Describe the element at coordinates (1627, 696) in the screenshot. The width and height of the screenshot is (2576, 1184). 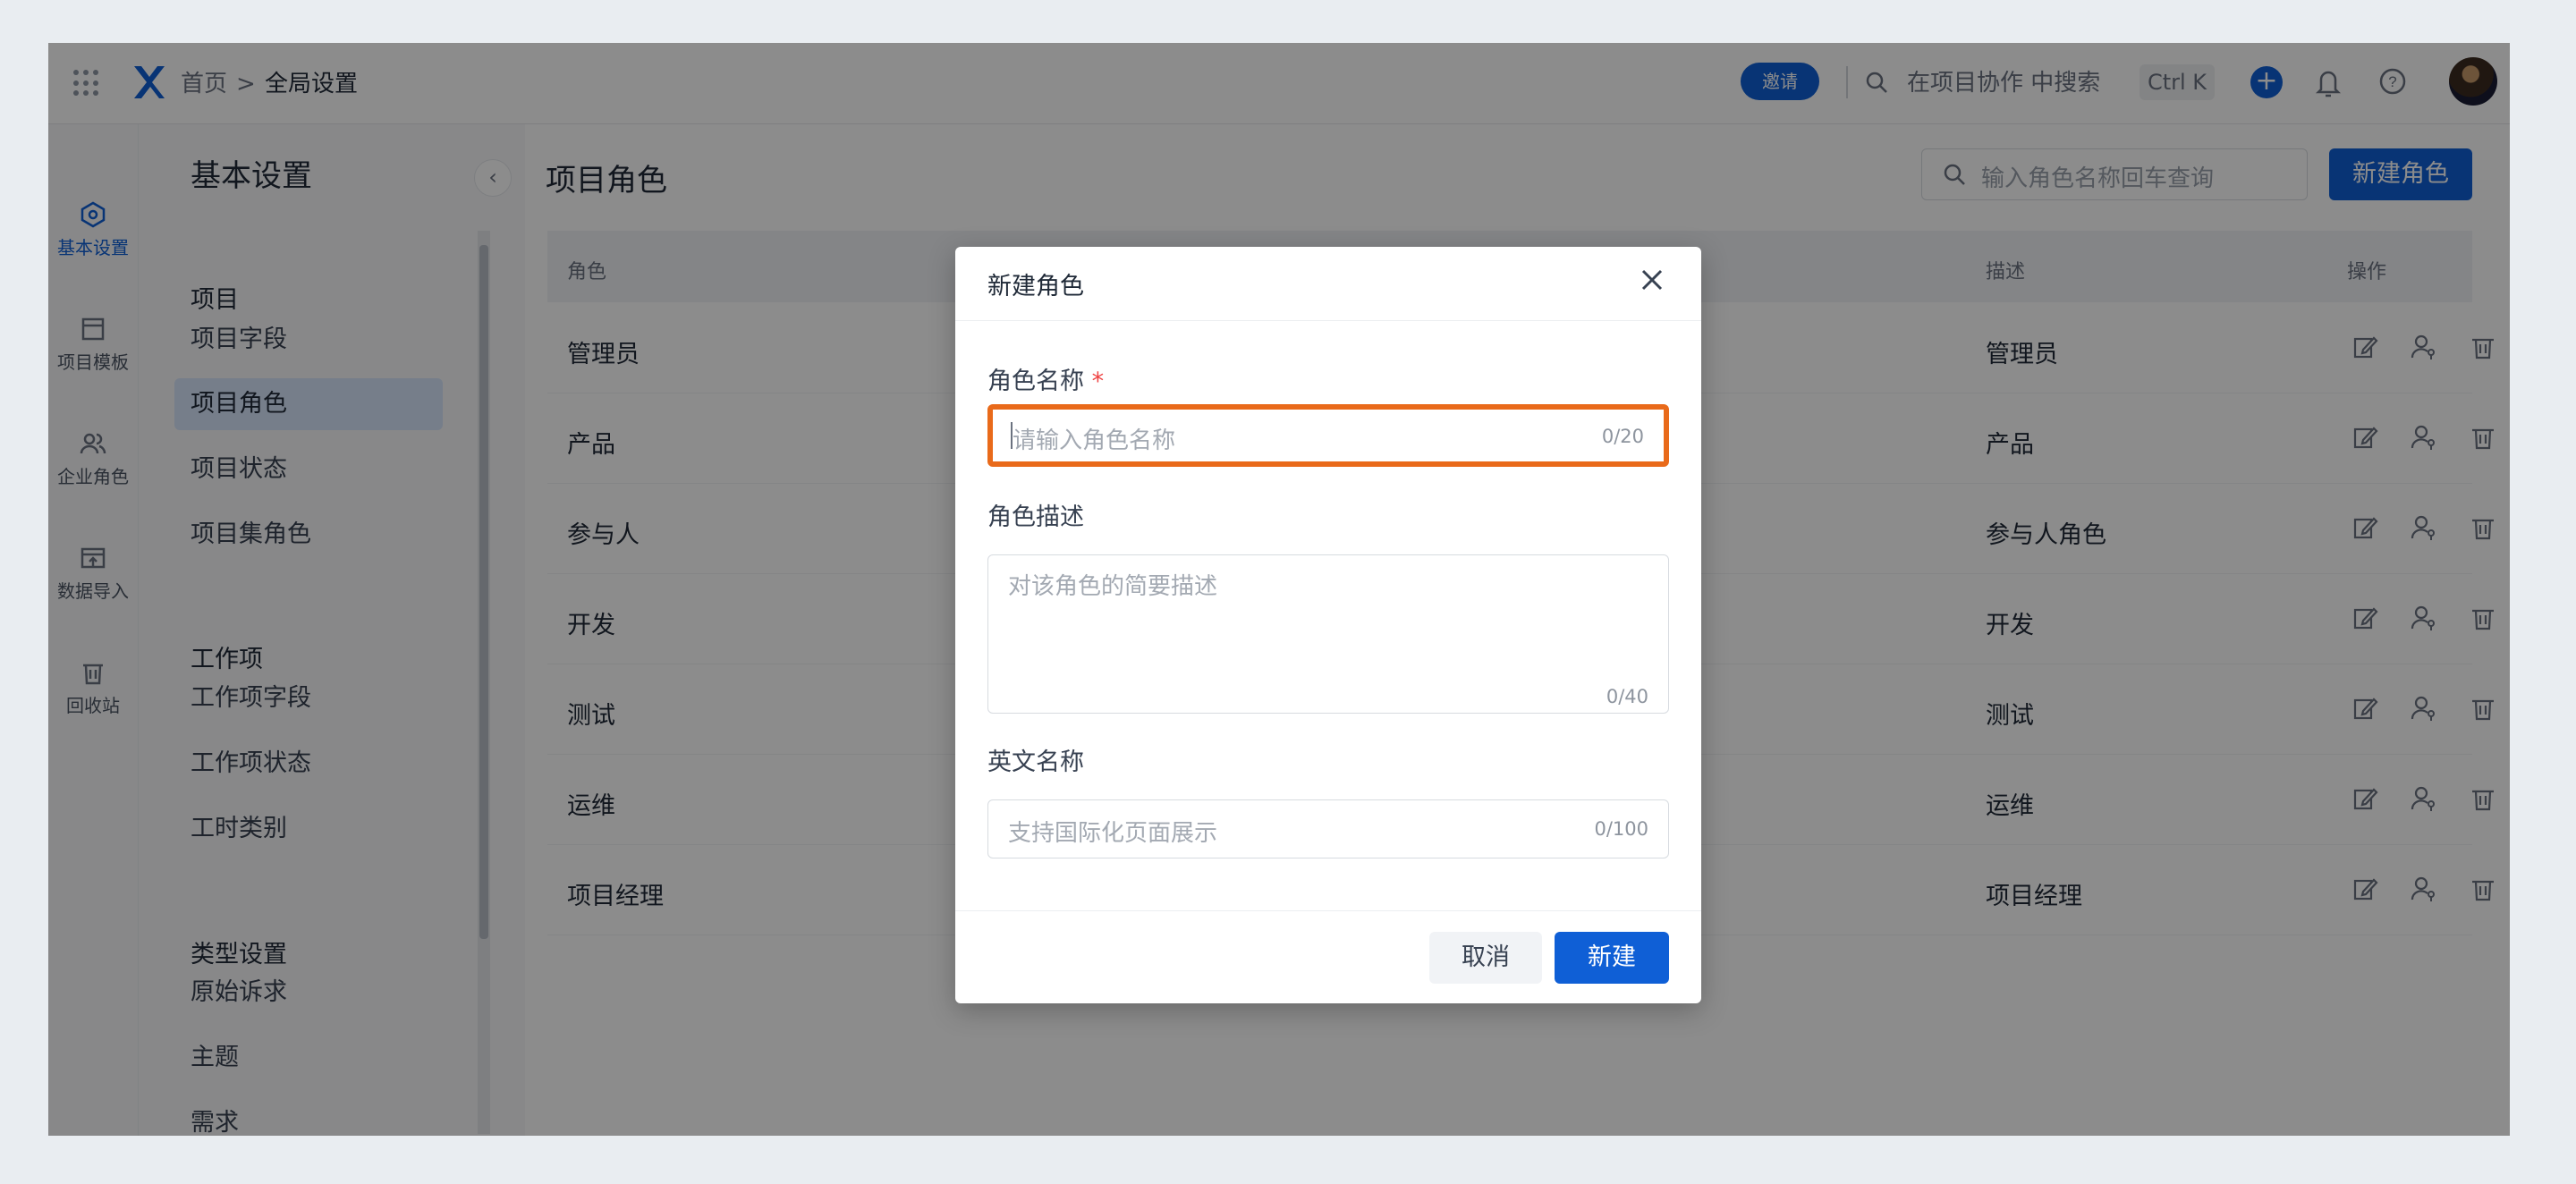
I see `role-desc-counter: 0/40` at that location.